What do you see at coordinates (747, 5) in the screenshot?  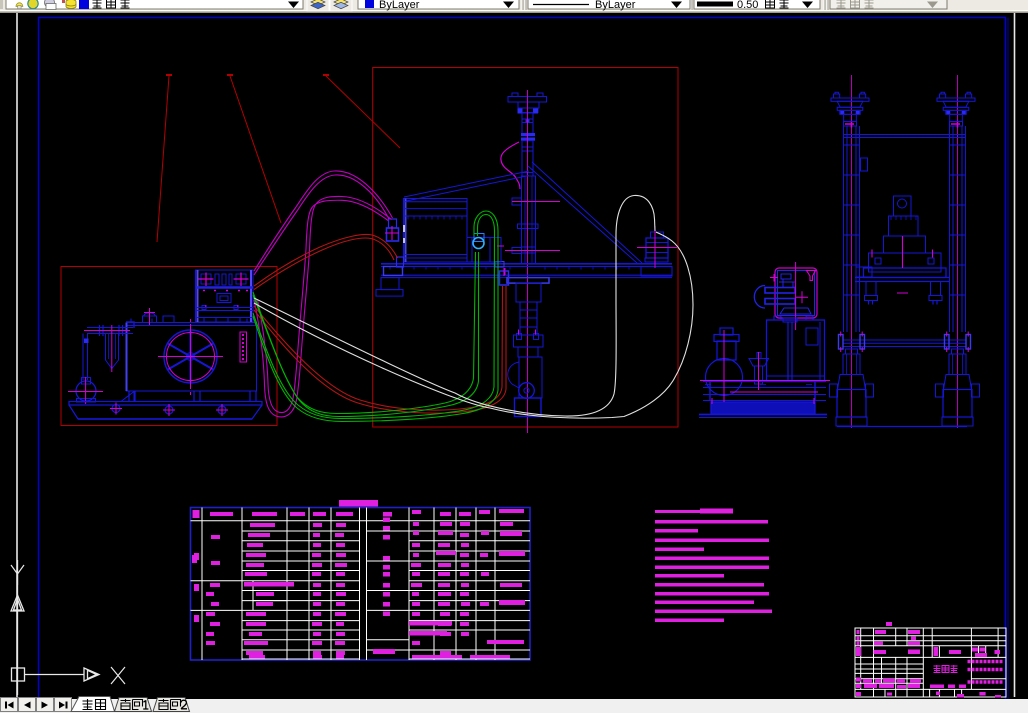 I see `svg-text: 0.50` at bounding box center [747, 5].